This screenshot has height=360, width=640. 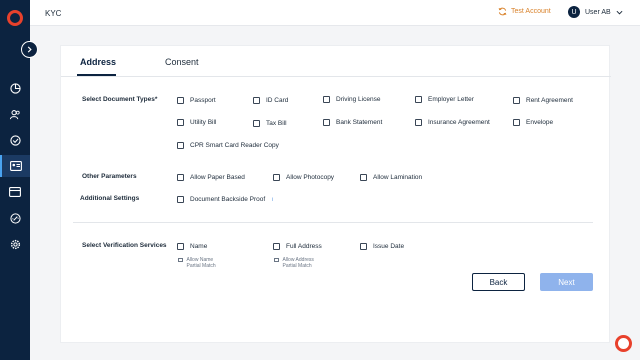 What do you see at coordinates (182, 62) in the screenshot?
I see `tab-consent: Consent` at bounding box center [182, 62].